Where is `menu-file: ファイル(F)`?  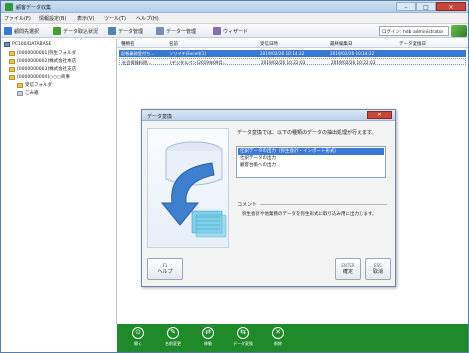
menu-file: ファイル(F) is located at coordinates (17, 18).